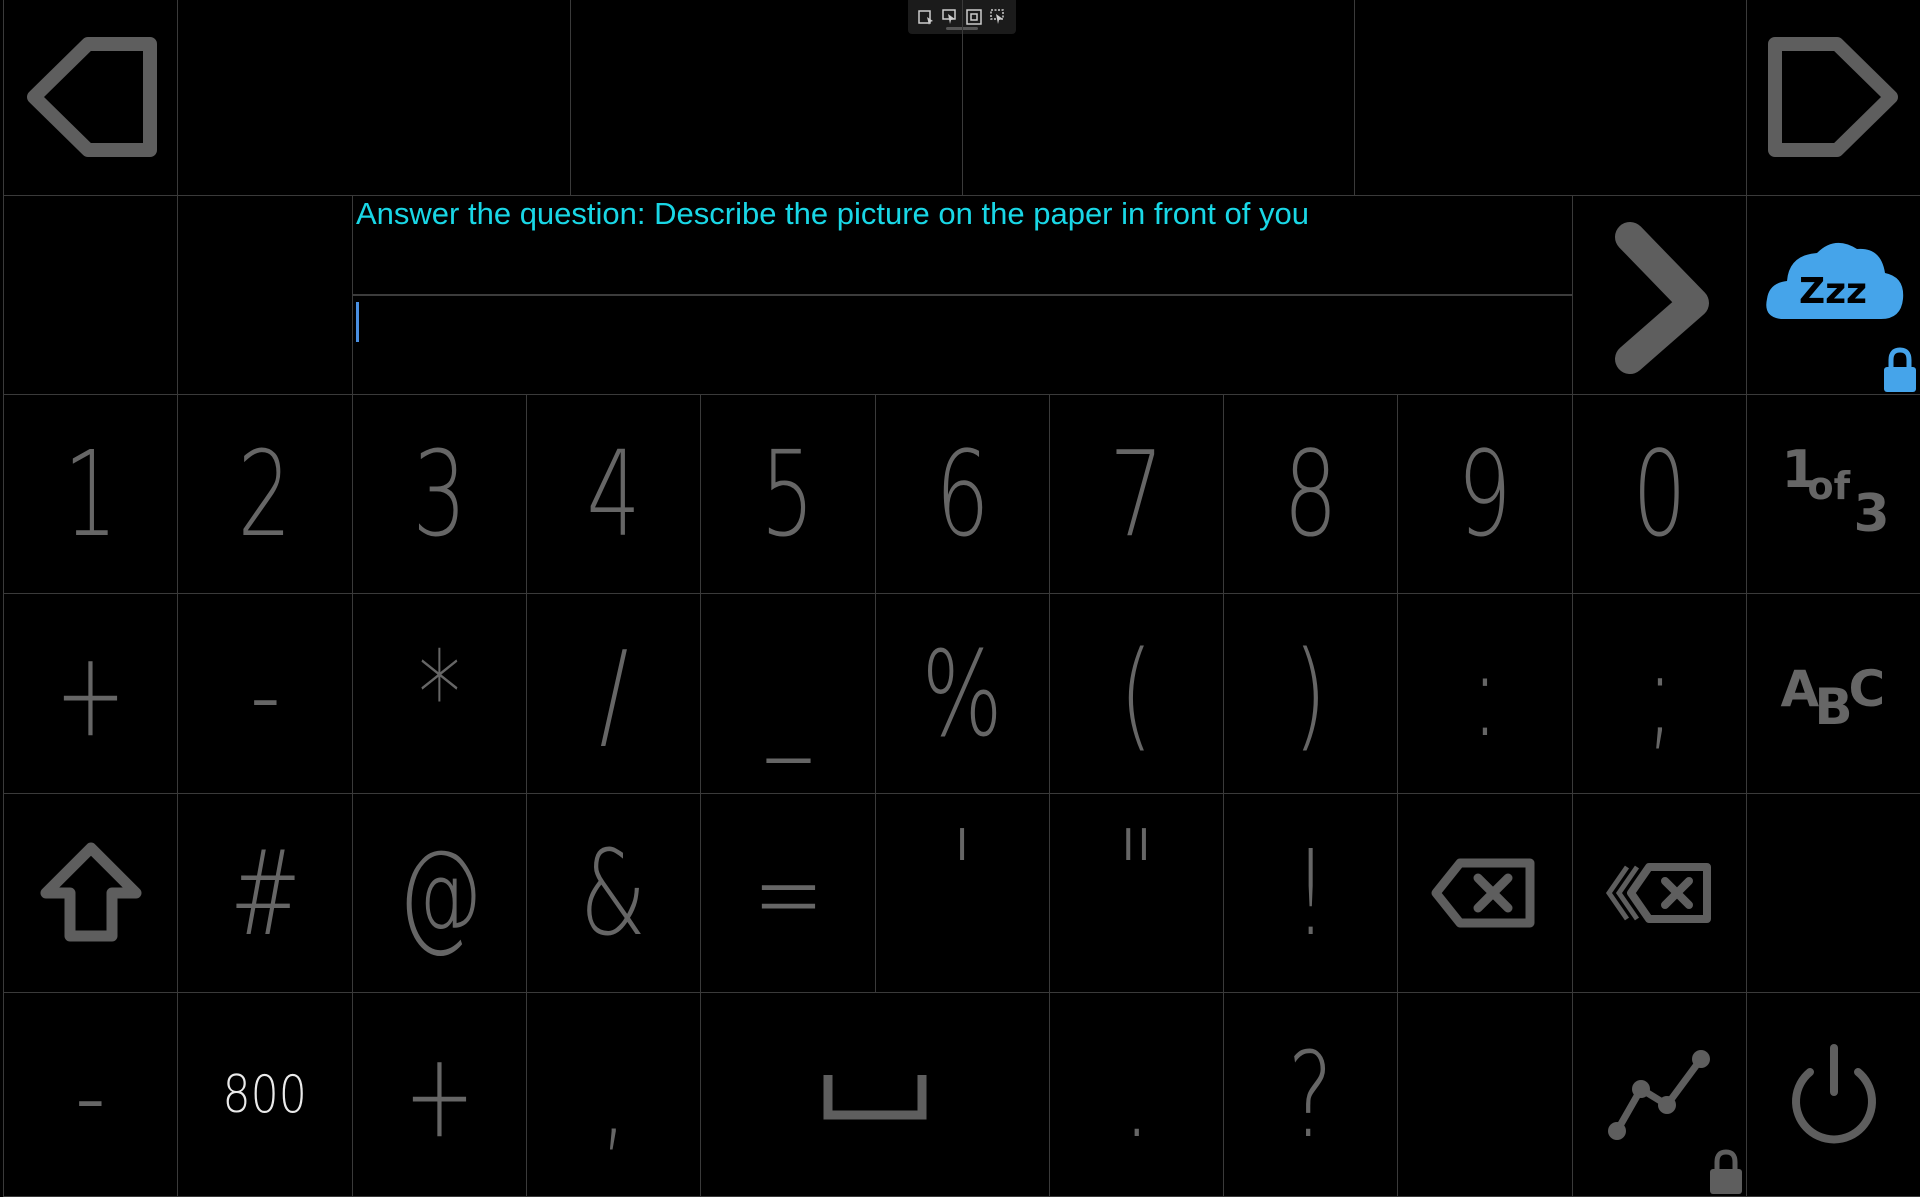 The height and width of the screenshot is (1197, 1920). I want to click on graph-icon, so click(1658, 1094).